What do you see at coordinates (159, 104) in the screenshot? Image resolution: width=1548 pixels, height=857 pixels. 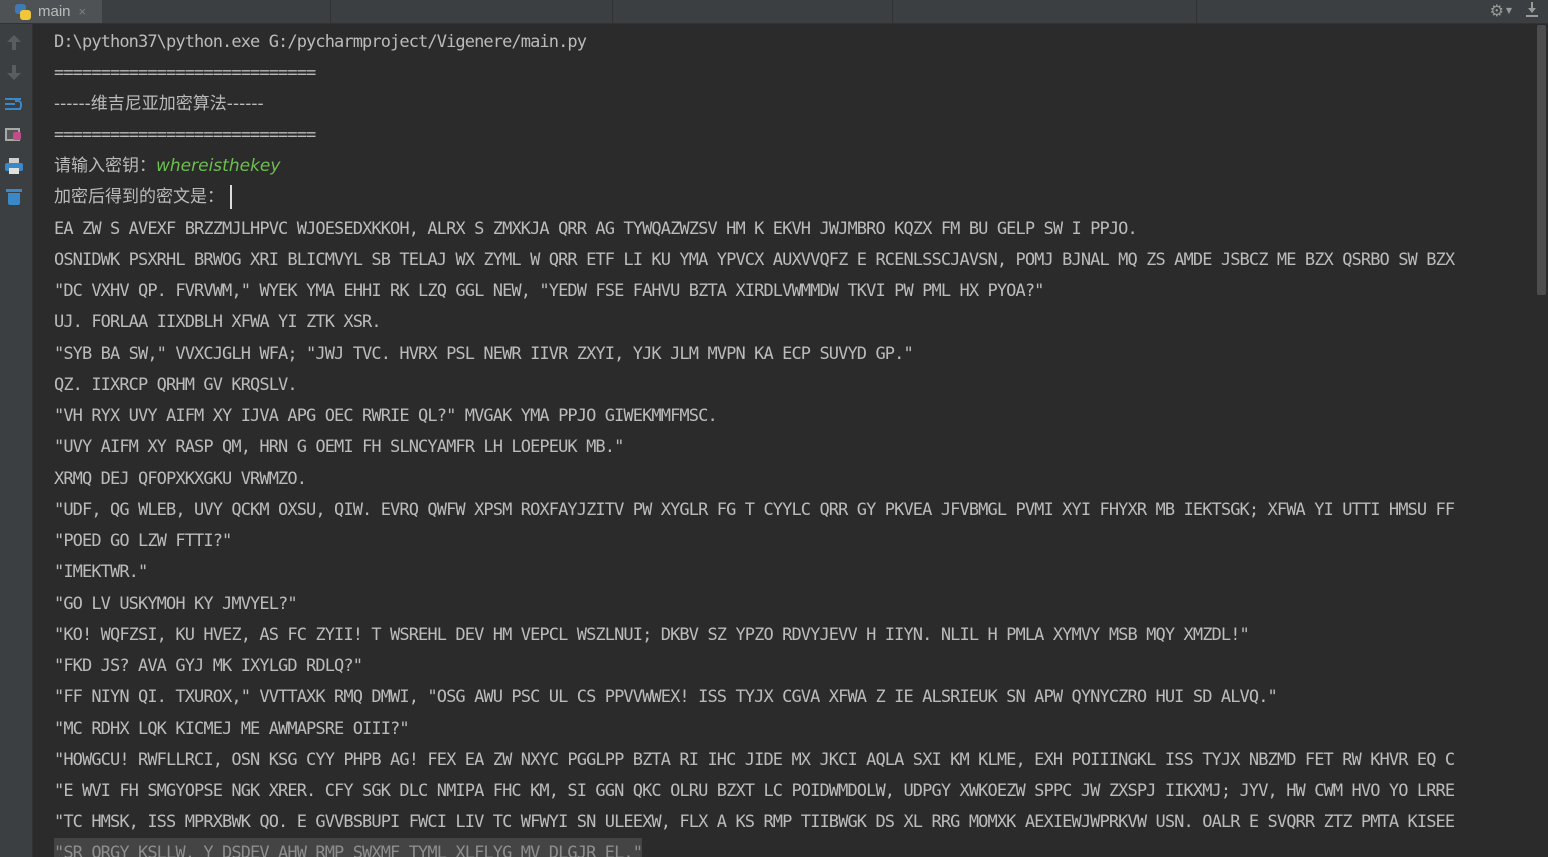 I see `console-line: ------维吉尼亚加密算法------` at bounding box center [159, 104].